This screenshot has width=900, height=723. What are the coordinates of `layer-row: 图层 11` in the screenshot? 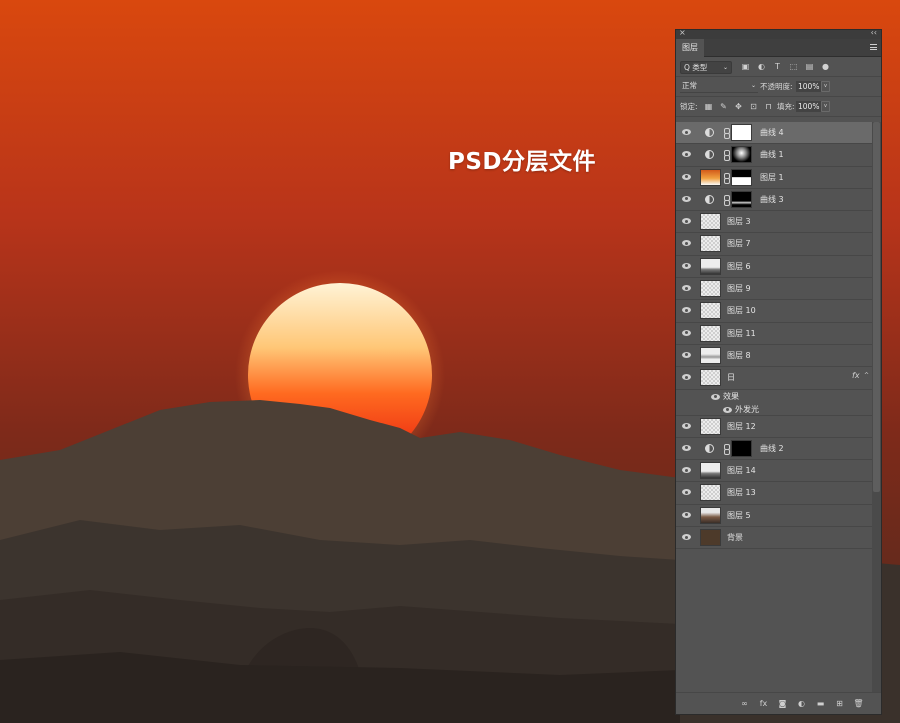 It's located at (774, 333).